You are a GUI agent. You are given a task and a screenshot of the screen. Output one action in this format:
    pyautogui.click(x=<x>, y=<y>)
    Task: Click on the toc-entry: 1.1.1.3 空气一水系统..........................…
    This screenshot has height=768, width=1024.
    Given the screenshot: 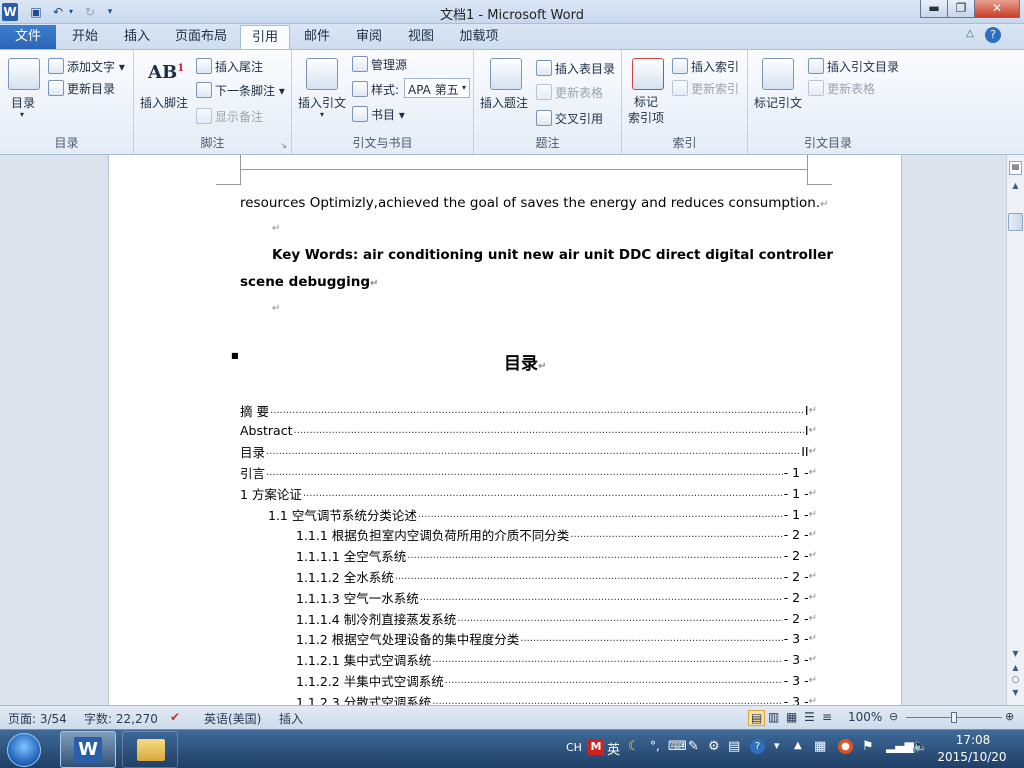 What is the action you would take?
    pyautogui.click(x=556, y=597)
    